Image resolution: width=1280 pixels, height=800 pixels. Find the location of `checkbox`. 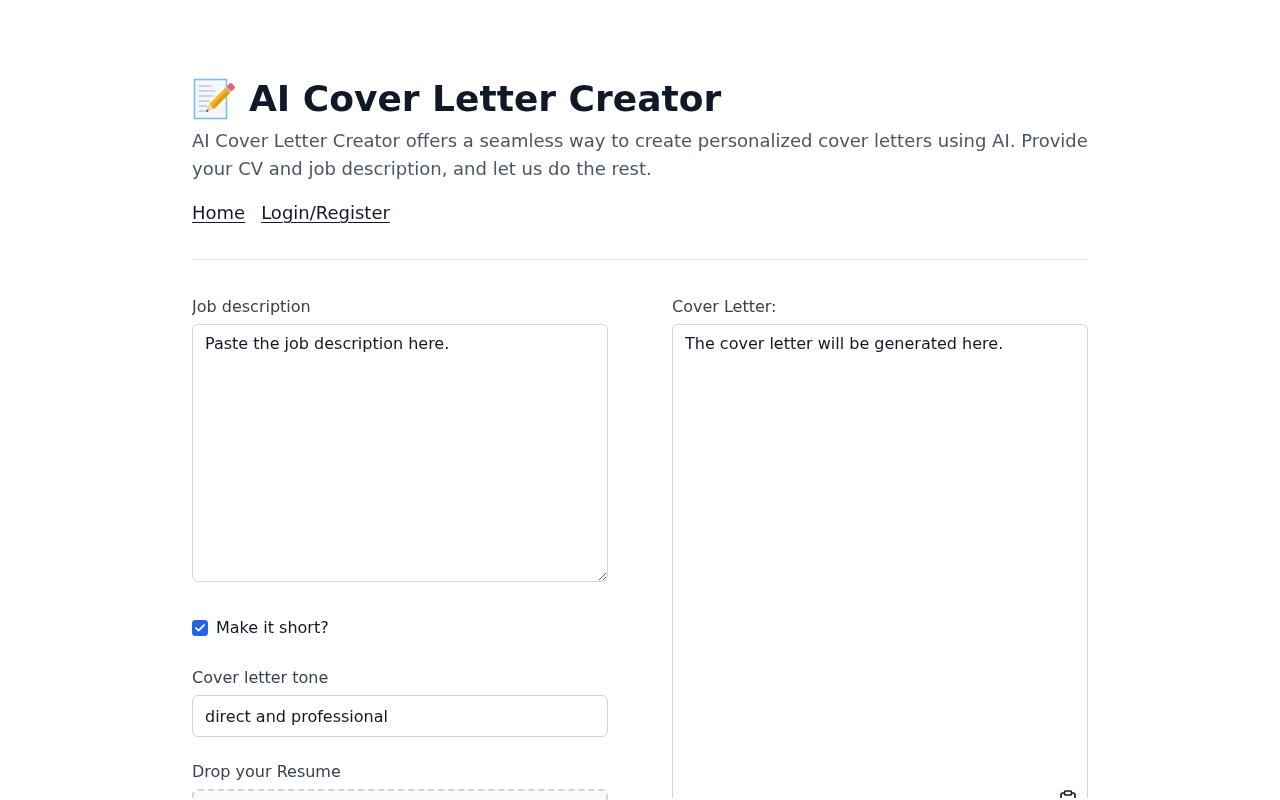

checkbox is located at coordinates (200, 628).